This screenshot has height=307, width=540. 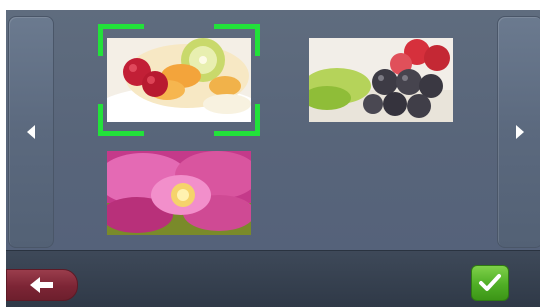 I want to click on flower-photo, so click(x=179, y=193).